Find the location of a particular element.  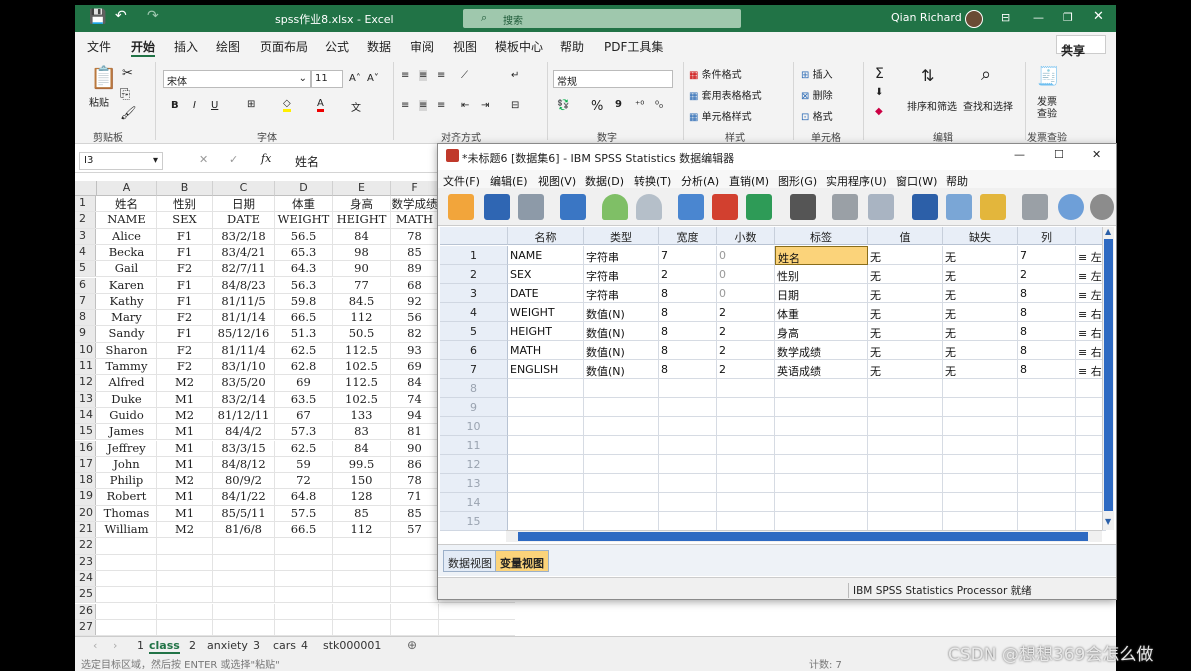

spss-menu-item: 分析(A) is located at coordinates (700, 181).